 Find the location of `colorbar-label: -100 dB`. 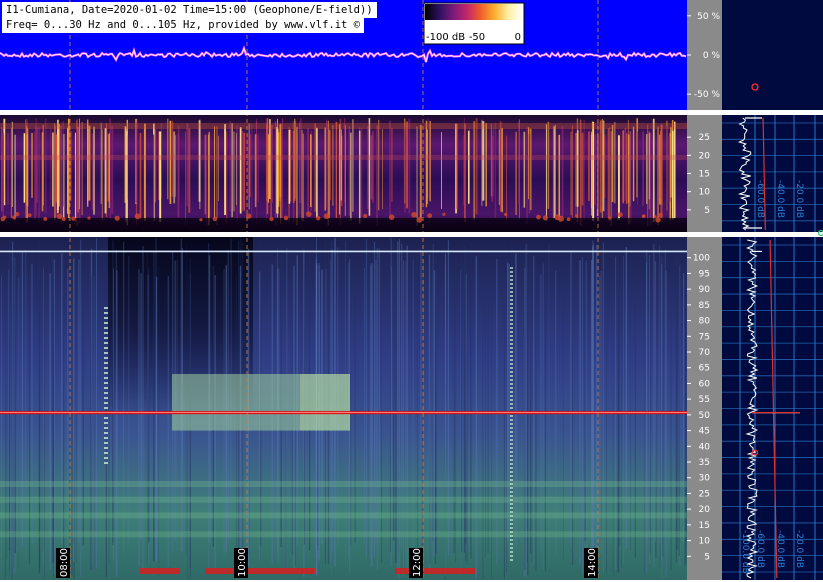

colorbar-label: -100 dB is located at coordinates (445, 37).